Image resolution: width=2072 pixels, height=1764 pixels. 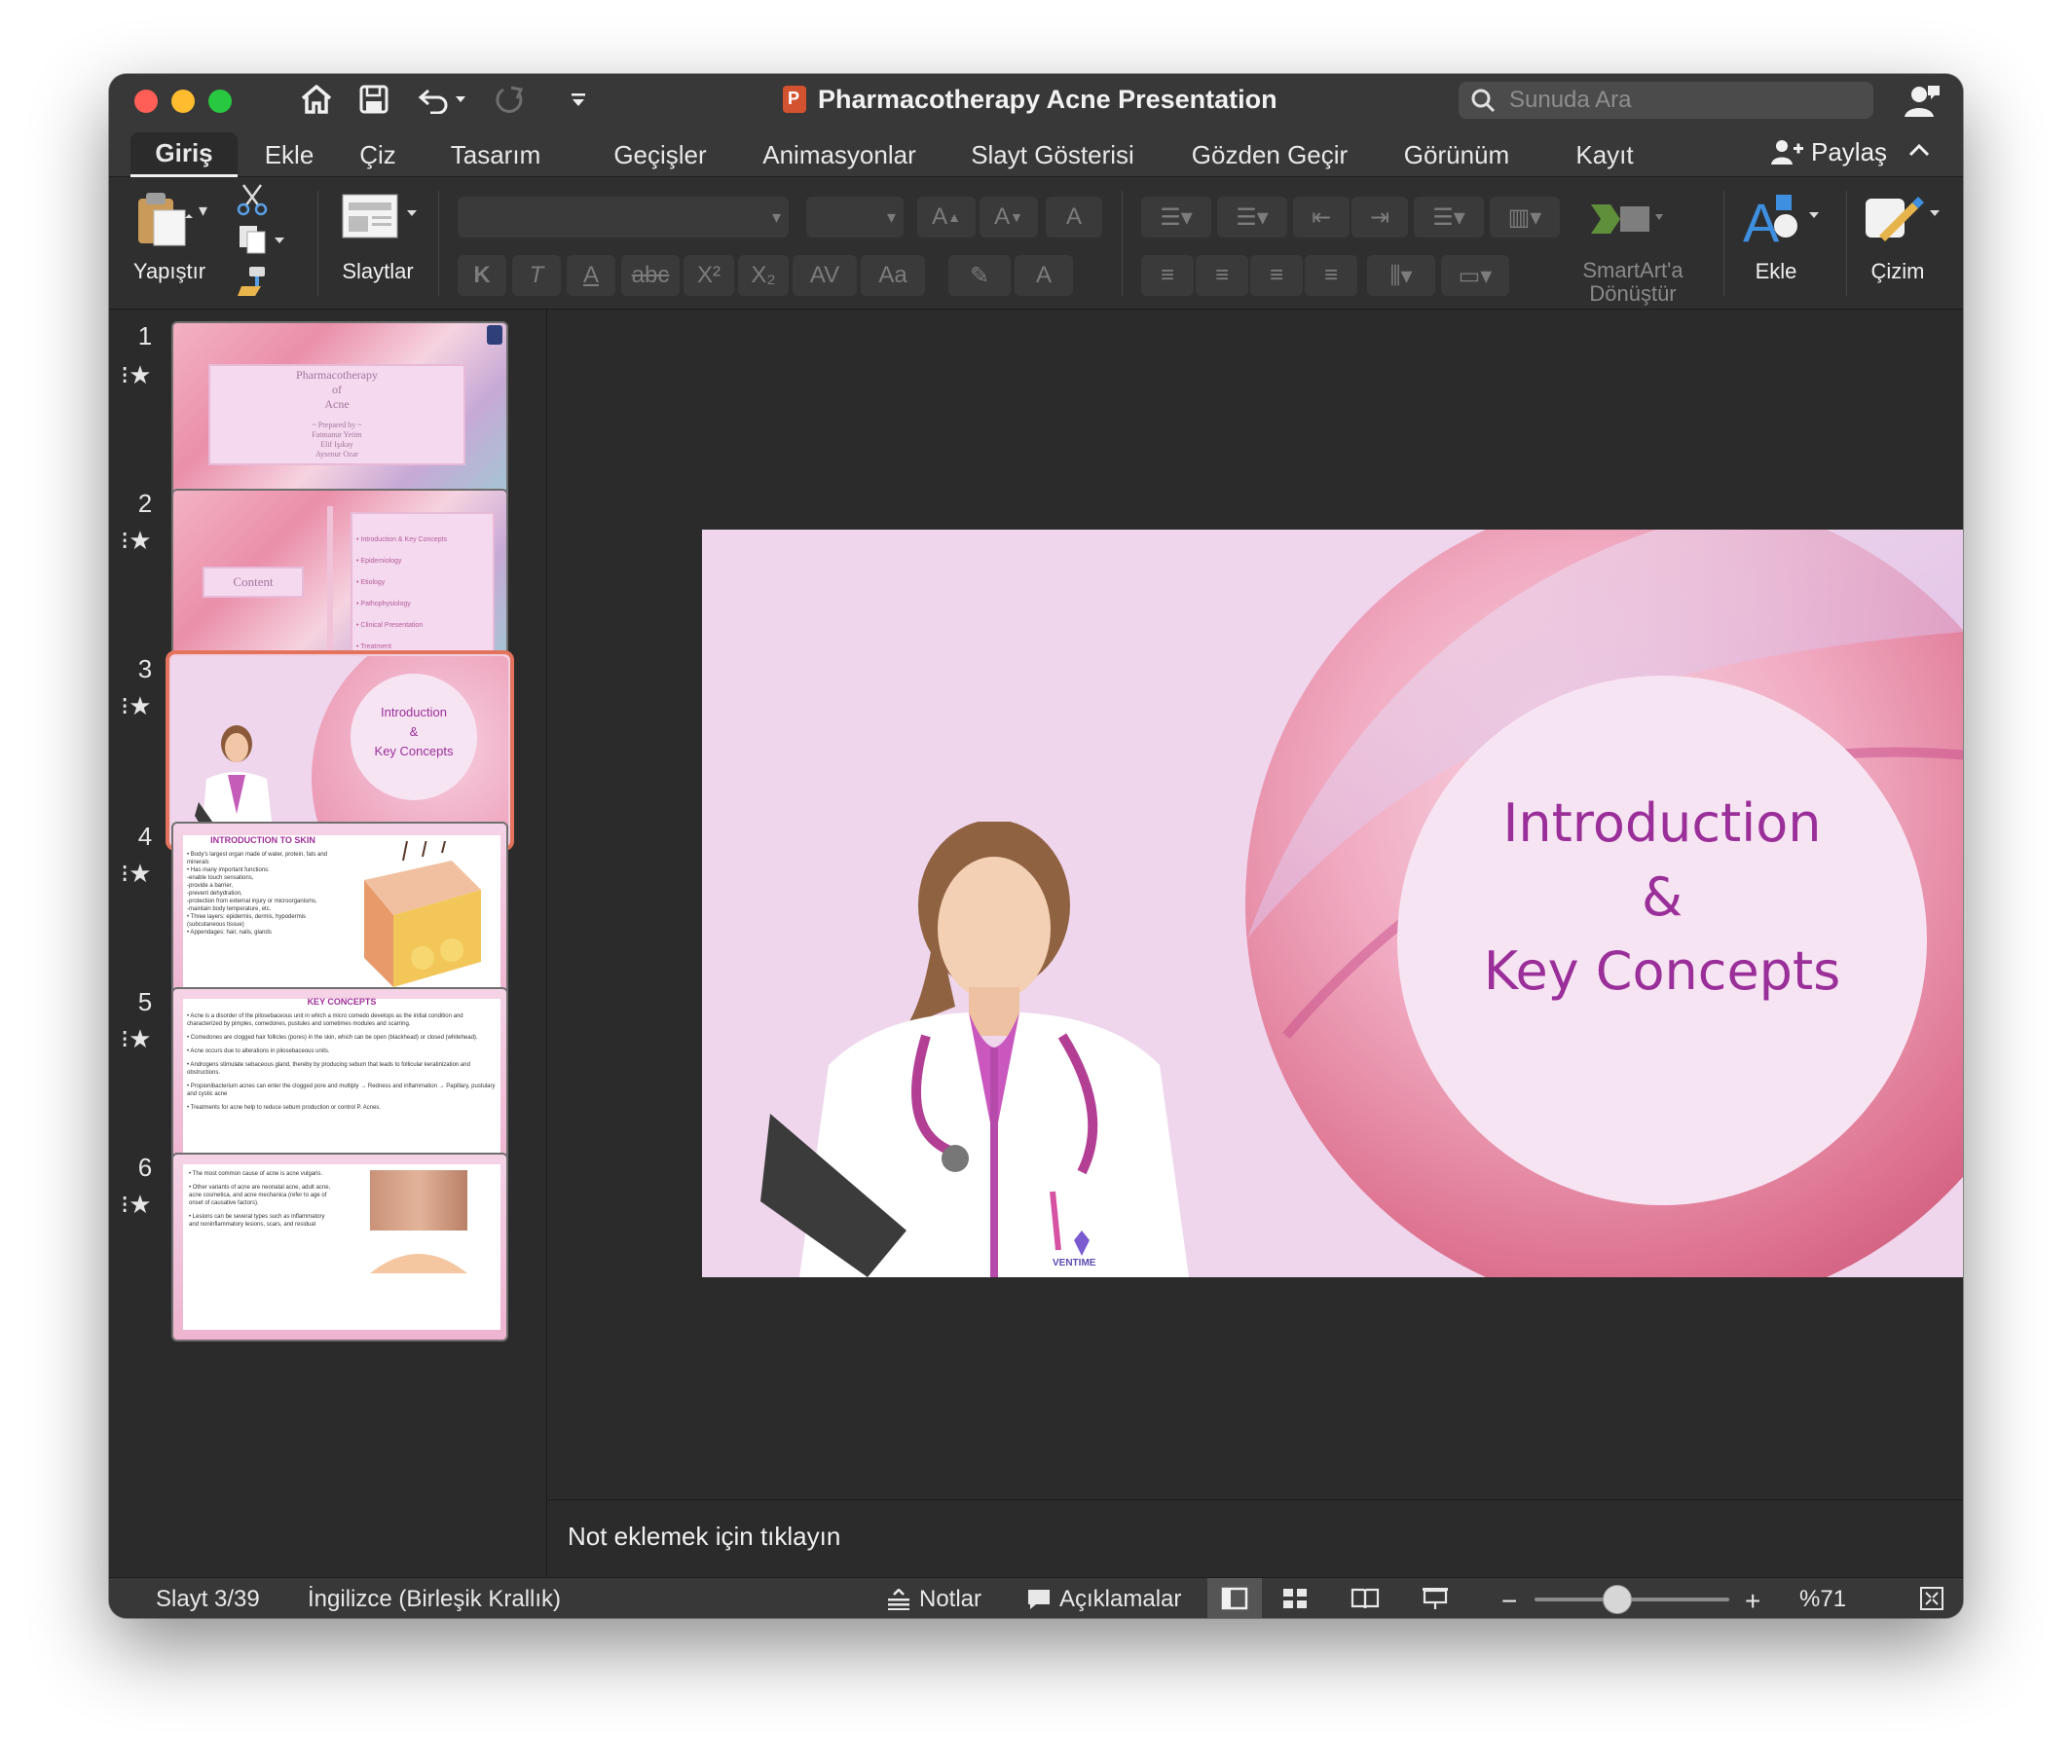 What do you see at coordinates (1252, 217) in the screenshot?
I see `numbering-button: ☰▾` at bounding box center [1252, 217].